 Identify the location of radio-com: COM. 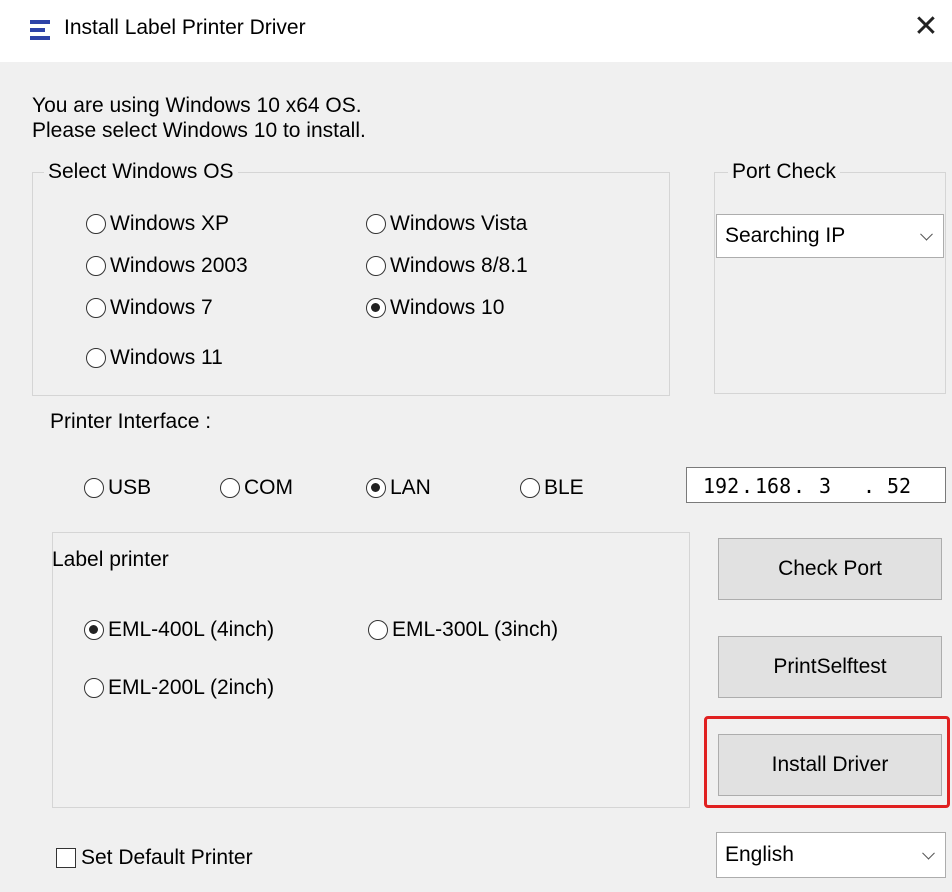
(256, 488).